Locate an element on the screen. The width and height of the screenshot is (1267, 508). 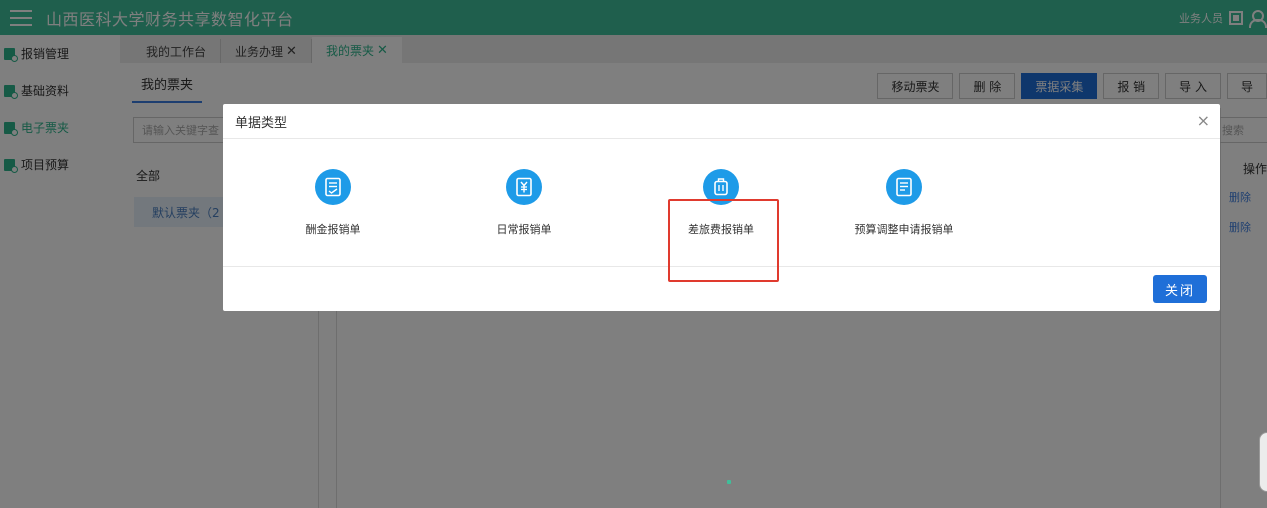
doc-type-budget-adjustment: 预算调整申请报销单 is located at coordinates (904, 203).